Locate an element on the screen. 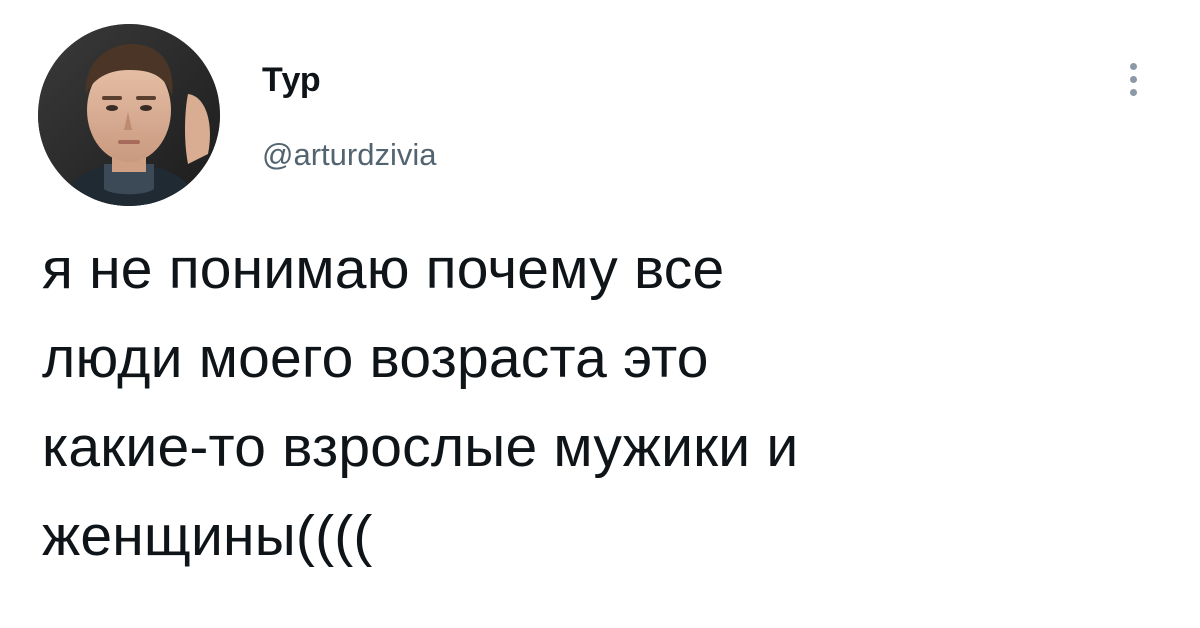 The image size is (1200, 628). avatar-photo is located at coordinates (129, 115).